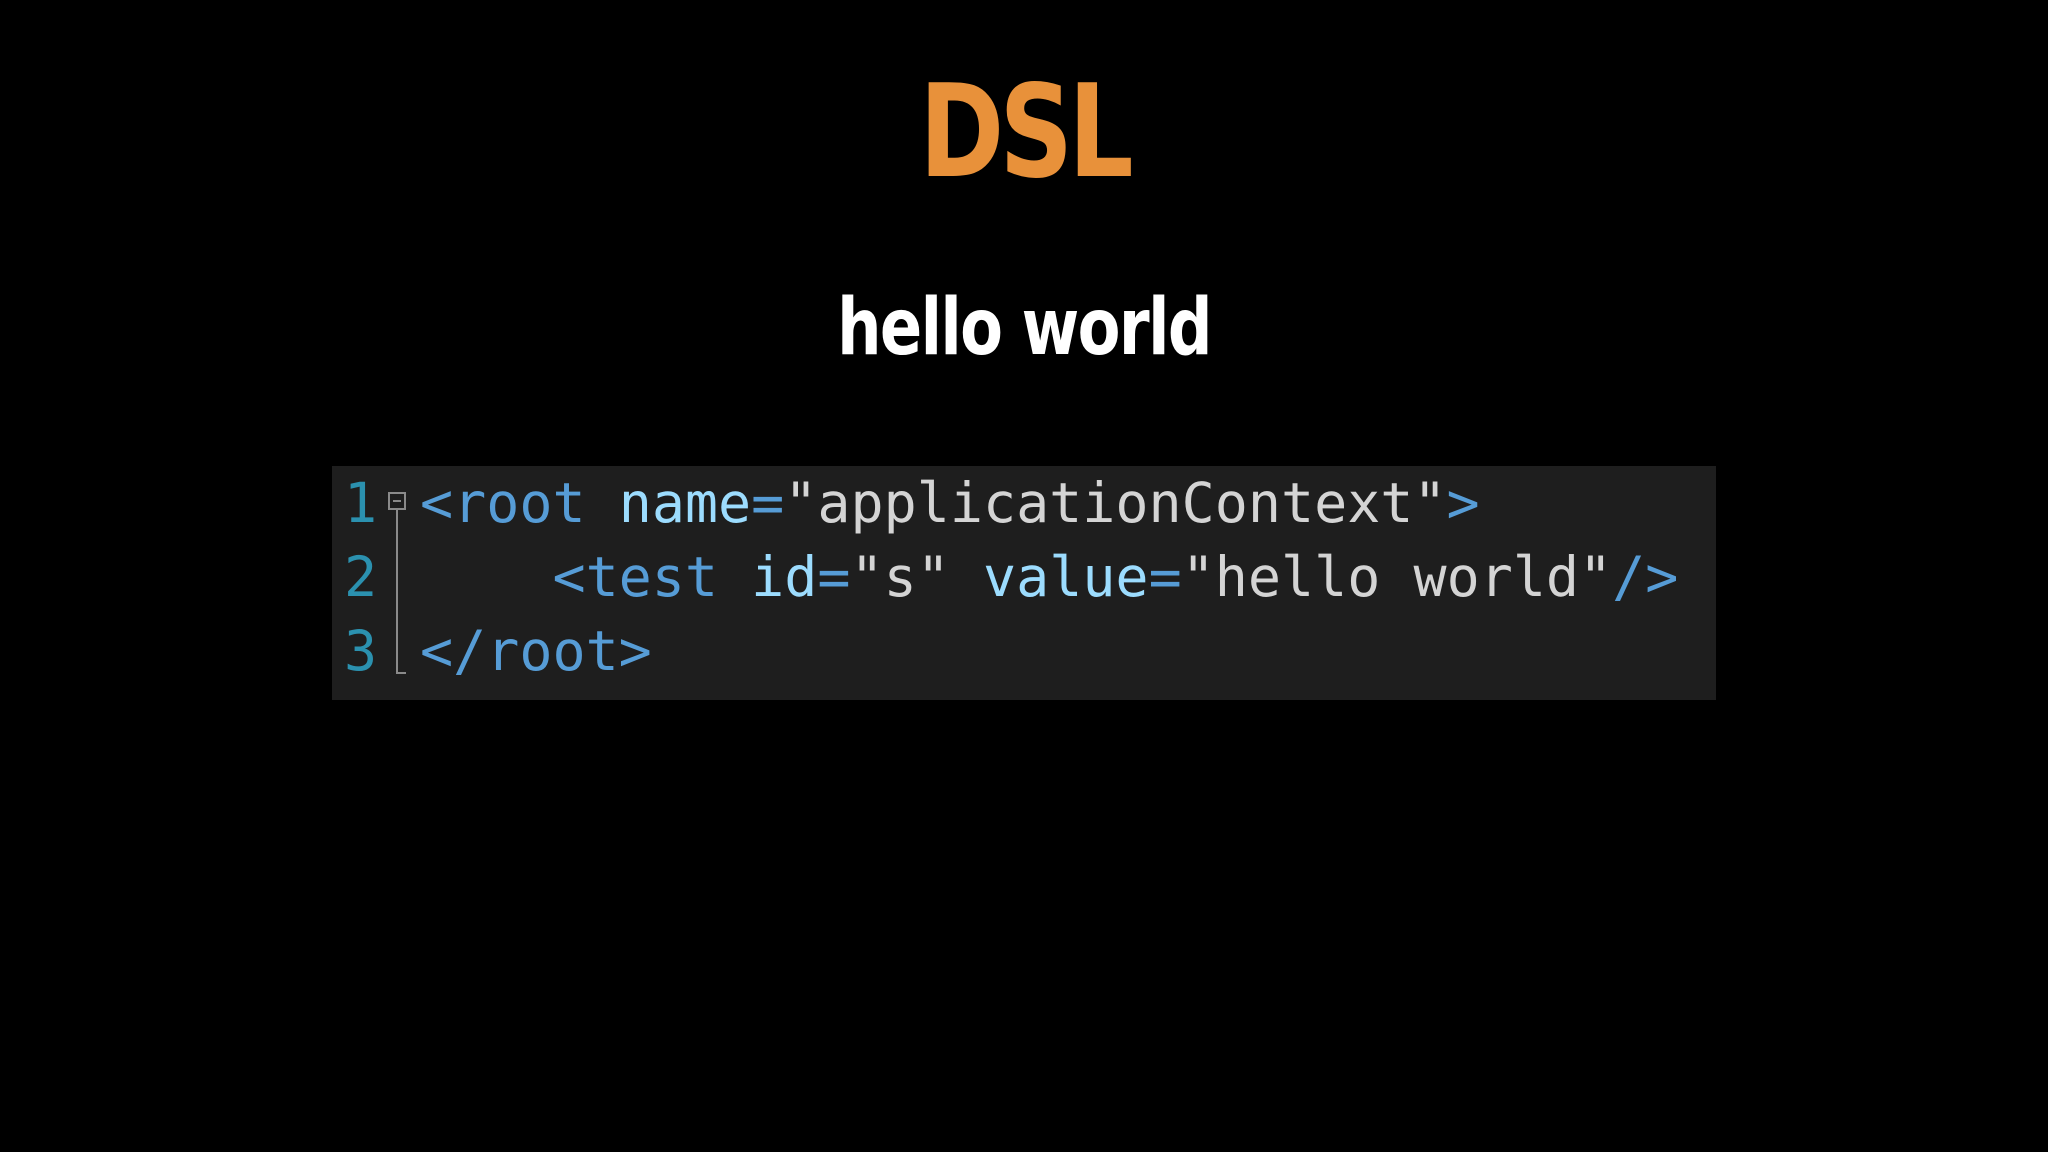 This screenshot has height=1152, width=2048. Describe the element at coordinates (361, 503) in the screenshot. I see `line-number: 1` at that location.